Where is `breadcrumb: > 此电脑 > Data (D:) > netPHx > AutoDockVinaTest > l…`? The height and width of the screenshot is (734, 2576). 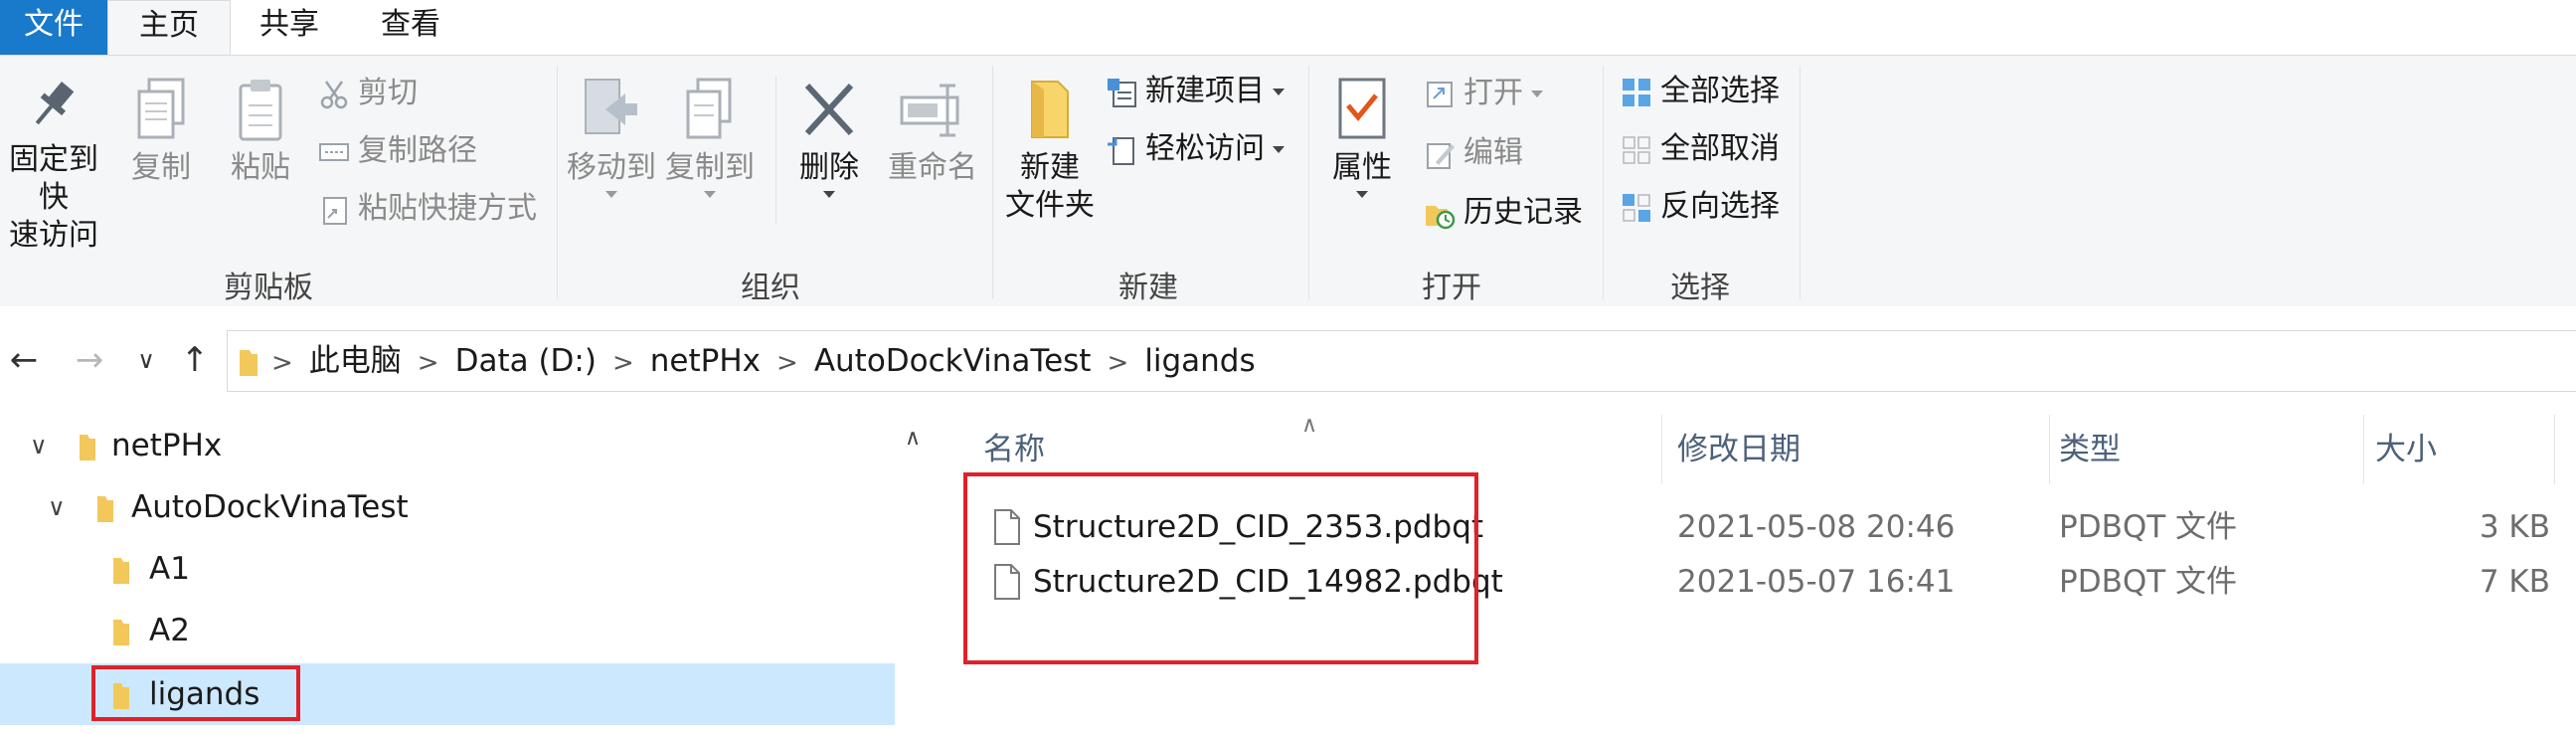 breadcrumb: > 此电脑 > Data (D:) > netPHx > AutoDockVinaTest > l… is located at coordinates (755, 361).